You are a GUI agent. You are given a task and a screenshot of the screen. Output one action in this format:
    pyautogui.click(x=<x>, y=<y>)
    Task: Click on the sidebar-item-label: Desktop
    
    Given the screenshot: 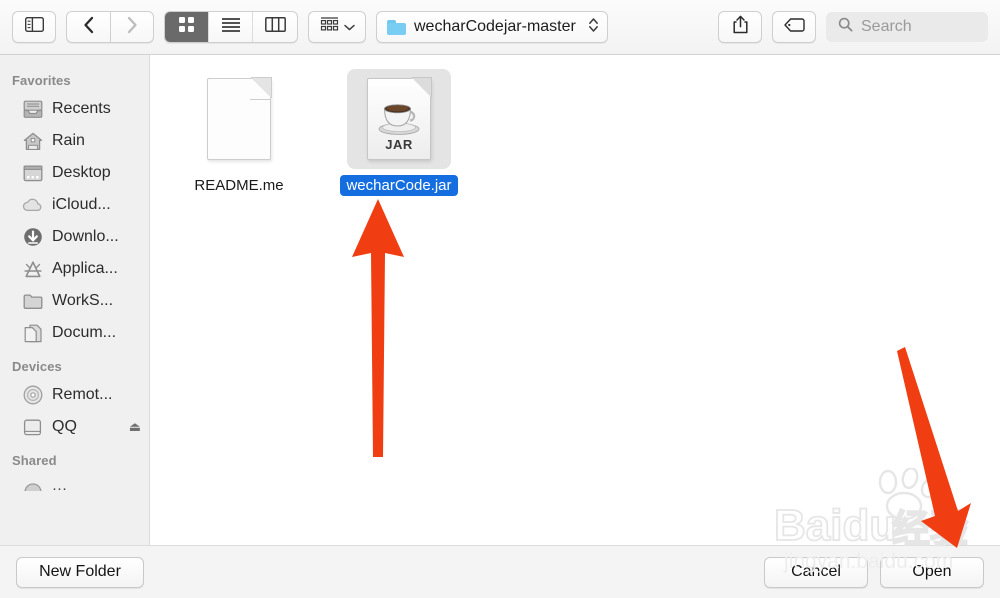 What is the action you would take?
    pyautogui.click(x=81, y=172)
    